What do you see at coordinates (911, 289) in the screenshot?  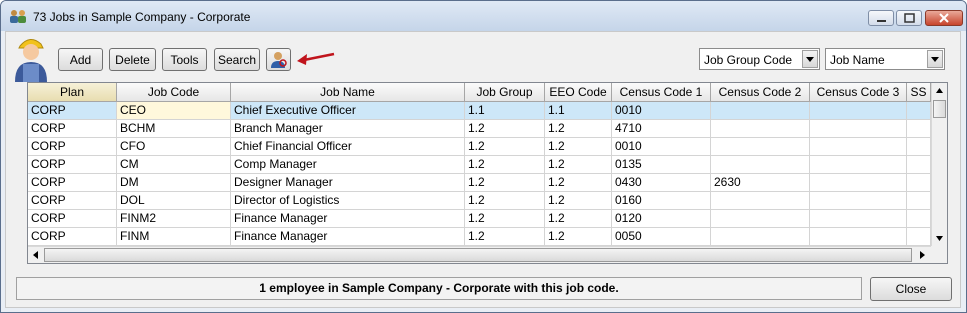 I see `close-button: Close` at bounding box center [911, 289].